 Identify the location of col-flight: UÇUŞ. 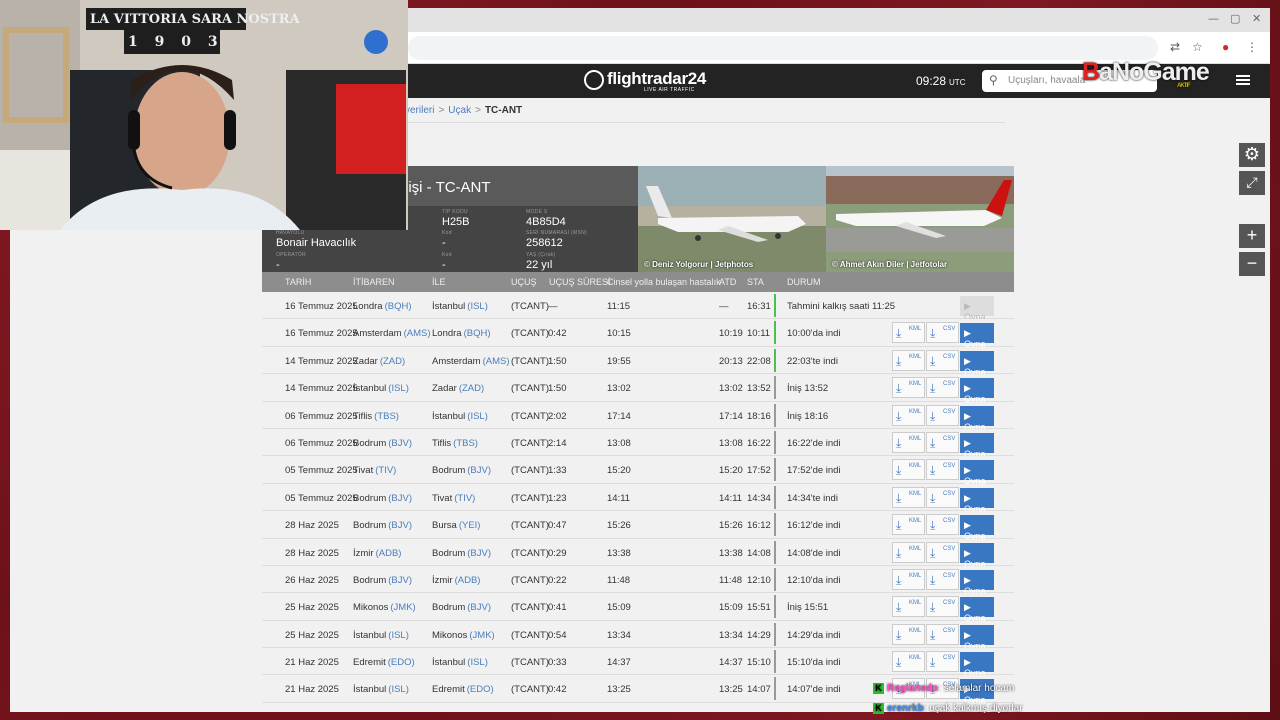
(524, 282).